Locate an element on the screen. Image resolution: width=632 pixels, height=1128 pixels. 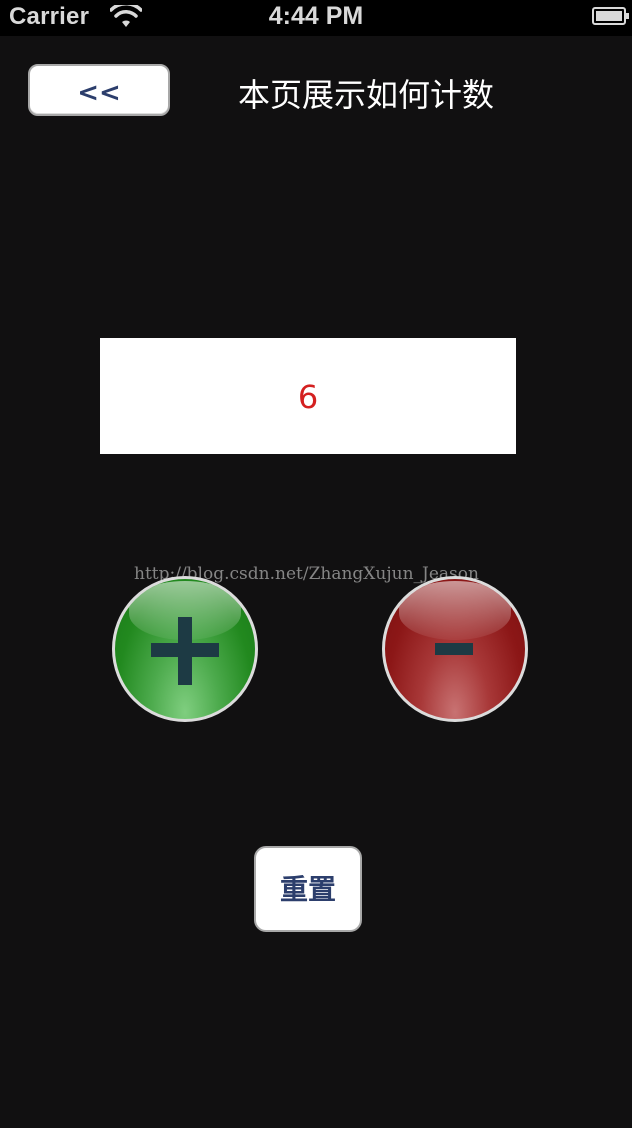
plus-icon is located at coordinates (185, 651).